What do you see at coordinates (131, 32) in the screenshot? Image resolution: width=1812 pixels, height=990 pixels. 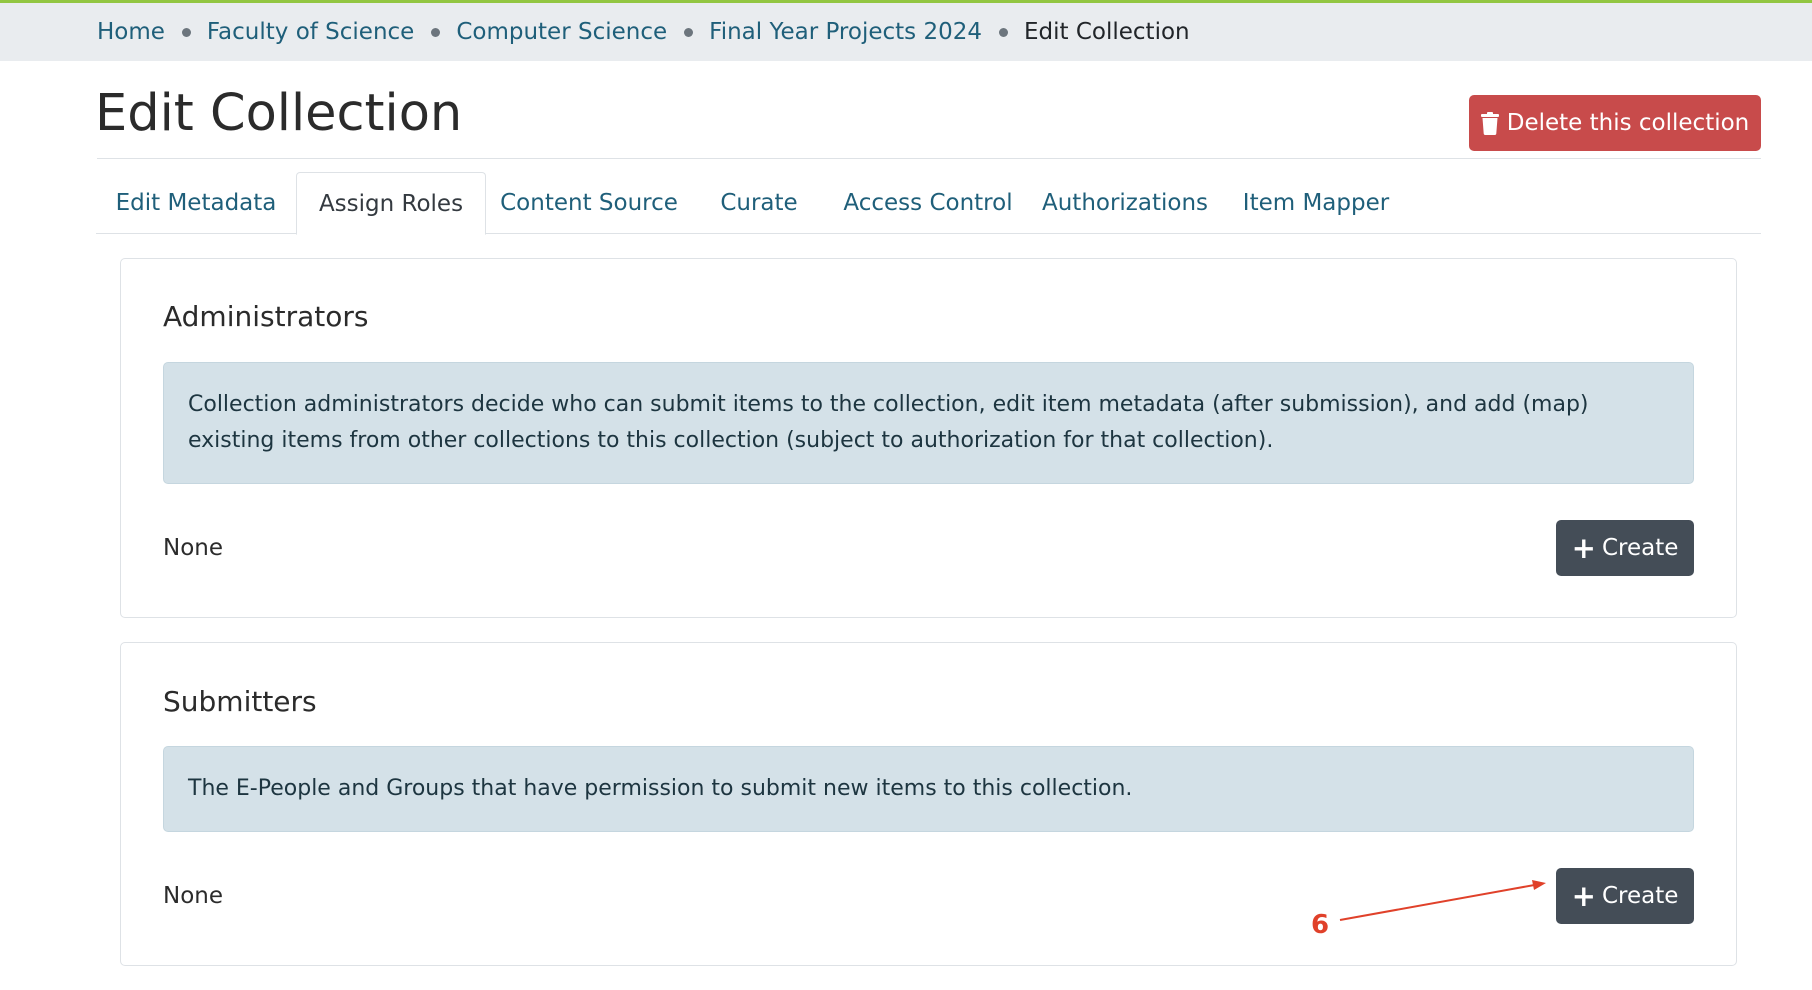 I see `breadcrumb-home: Home` at bounding box center [131, 32].